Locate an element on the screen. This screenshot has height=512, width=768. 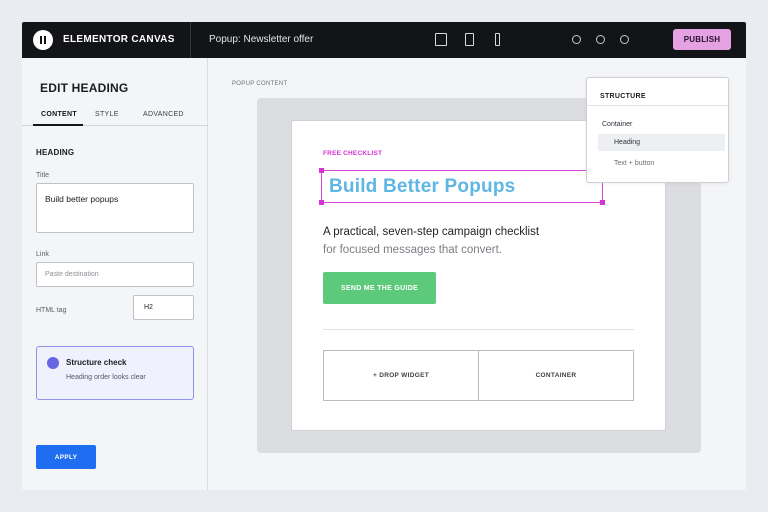
panel-title: EDIT HEADING is located at coordinates (84, 88).